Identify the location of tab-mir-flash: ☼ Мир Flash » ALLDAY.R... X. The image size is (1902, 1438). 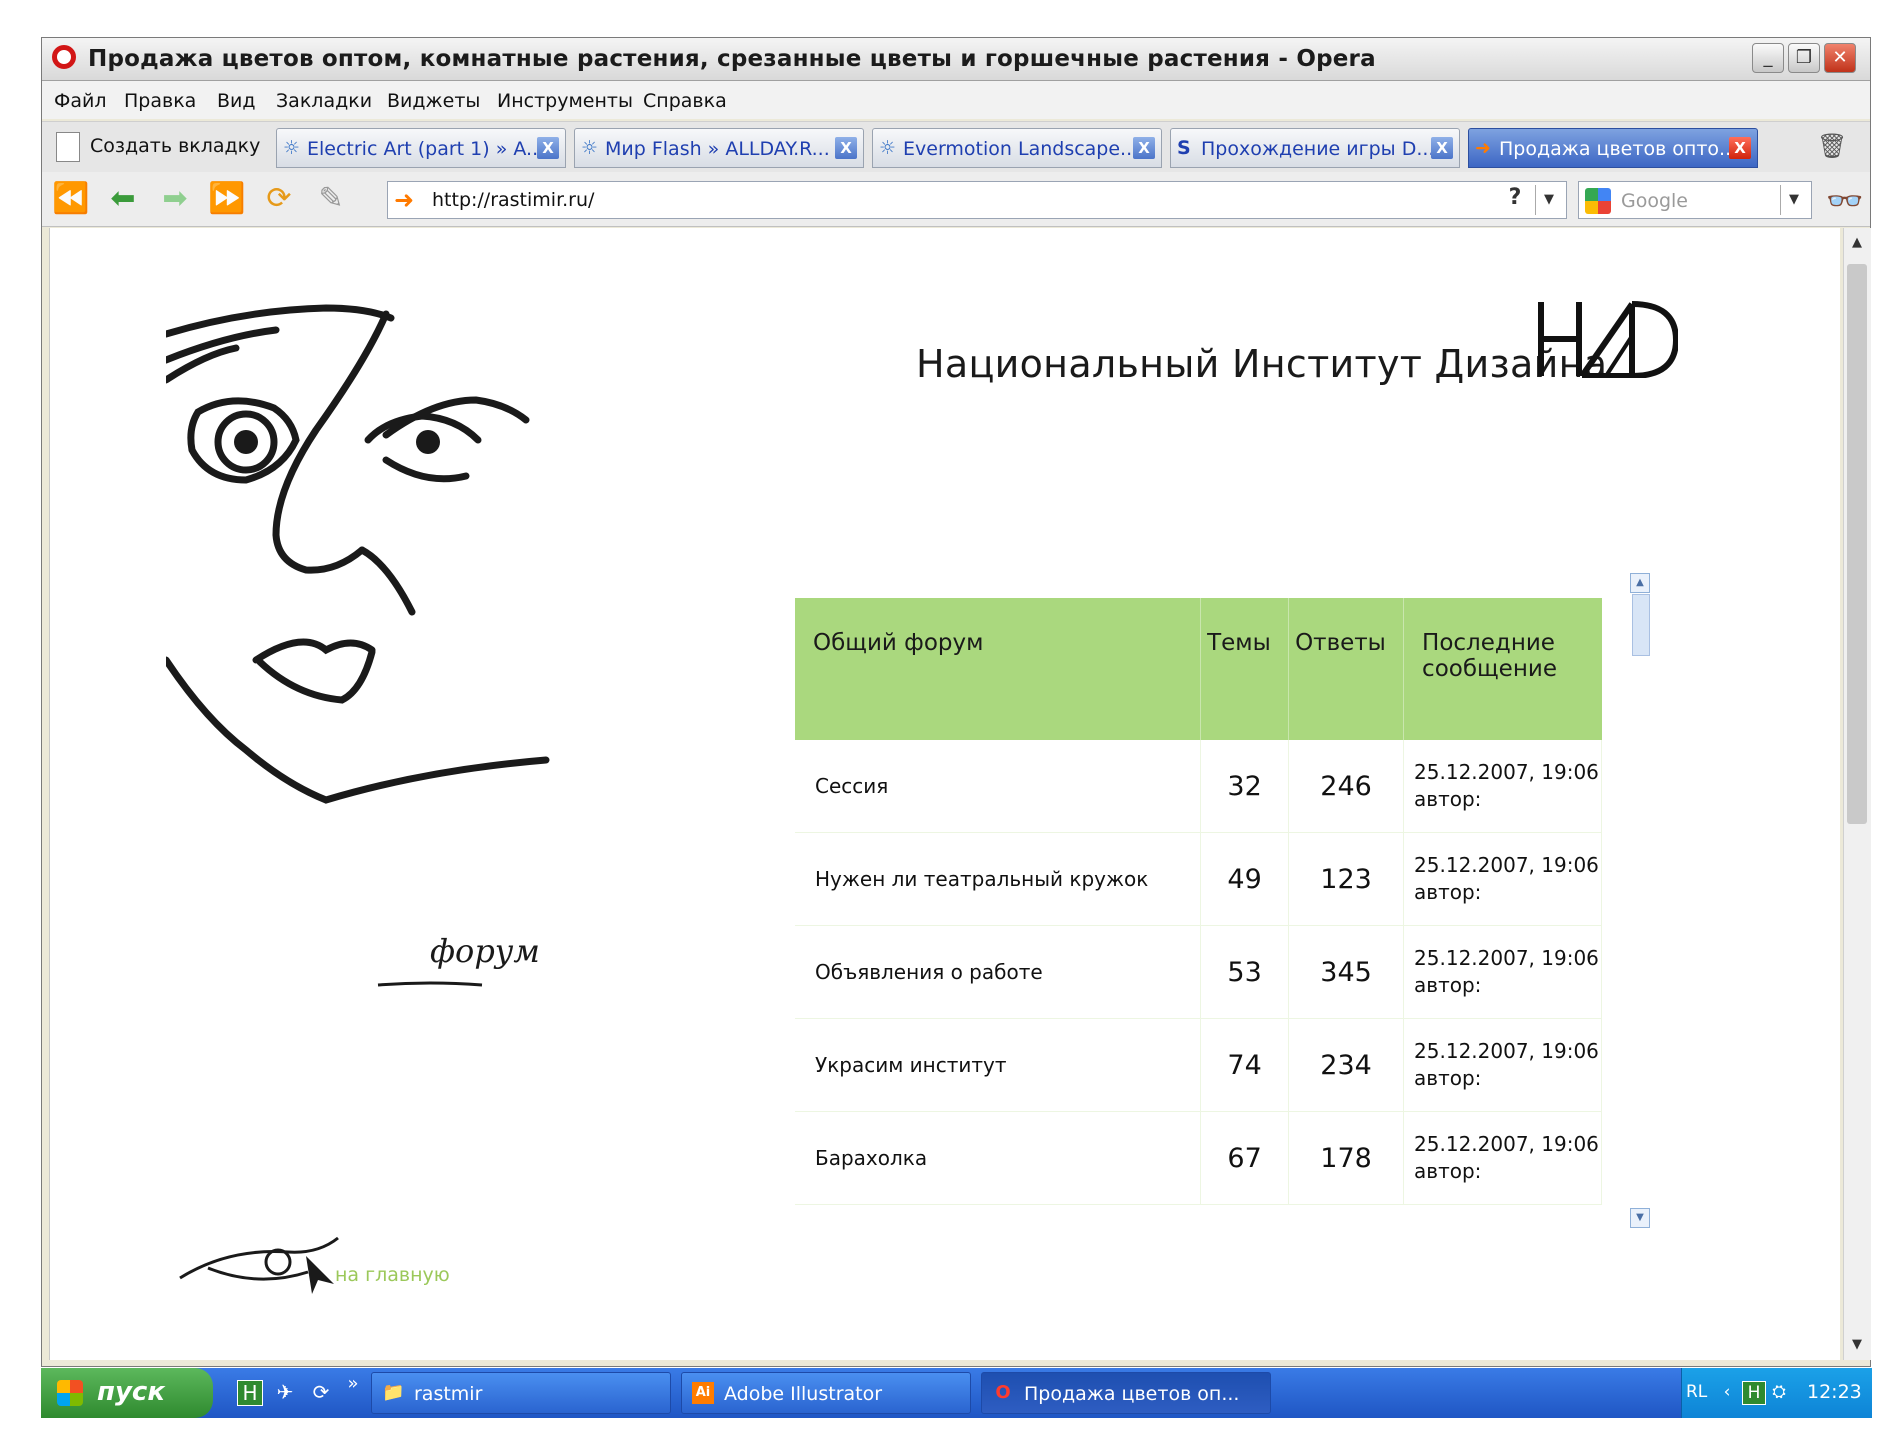
(719, 148).